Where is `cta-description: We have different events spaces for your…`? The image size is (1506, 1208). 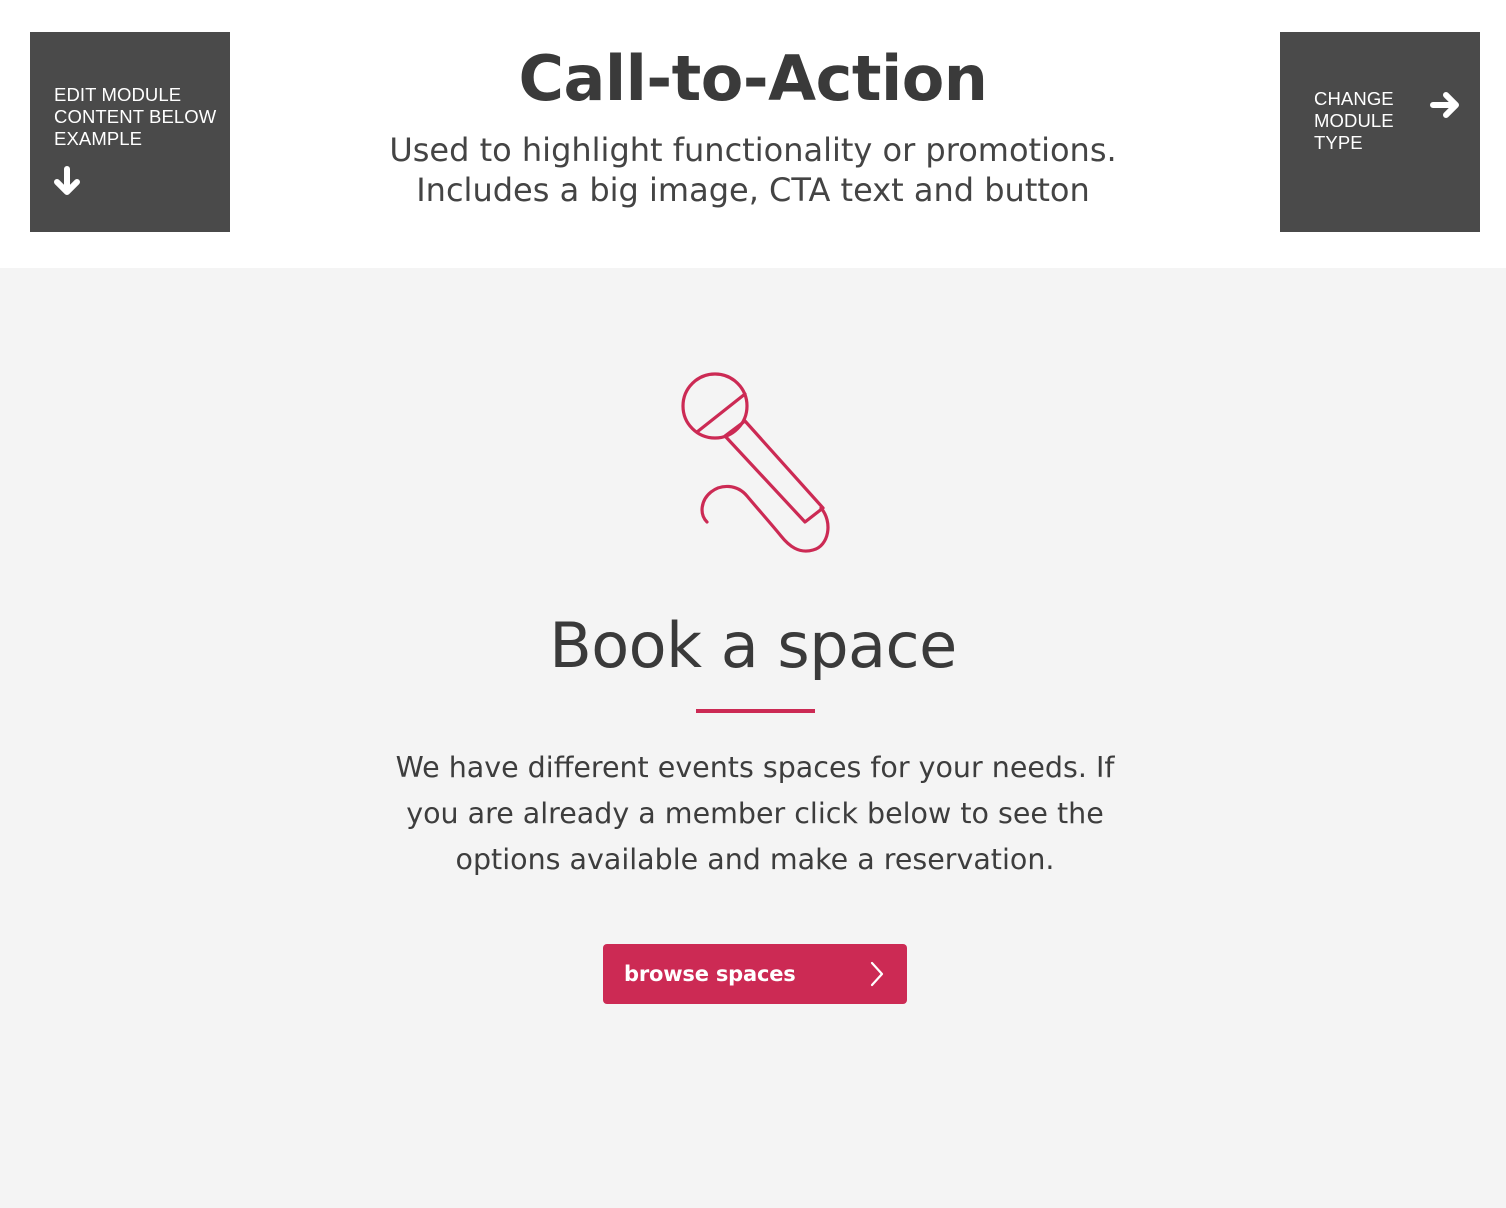 cta-description: We have different events spaces for your… is located at coordinates (755, 813).